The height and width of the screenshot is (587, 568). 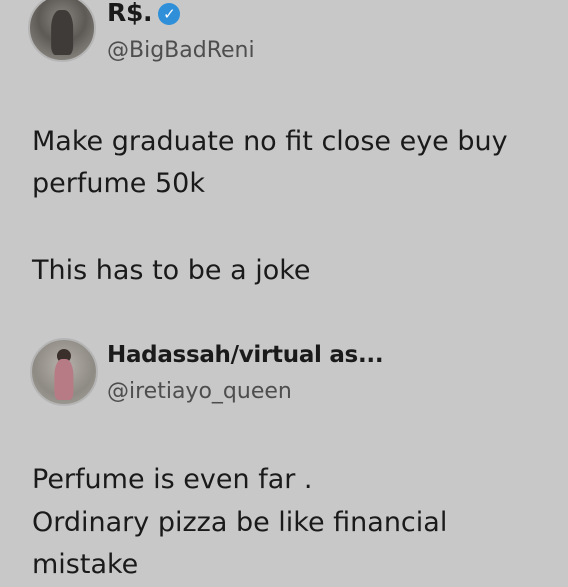 I want to click on display-name: R$. ✓, so click(x=144, y=13).